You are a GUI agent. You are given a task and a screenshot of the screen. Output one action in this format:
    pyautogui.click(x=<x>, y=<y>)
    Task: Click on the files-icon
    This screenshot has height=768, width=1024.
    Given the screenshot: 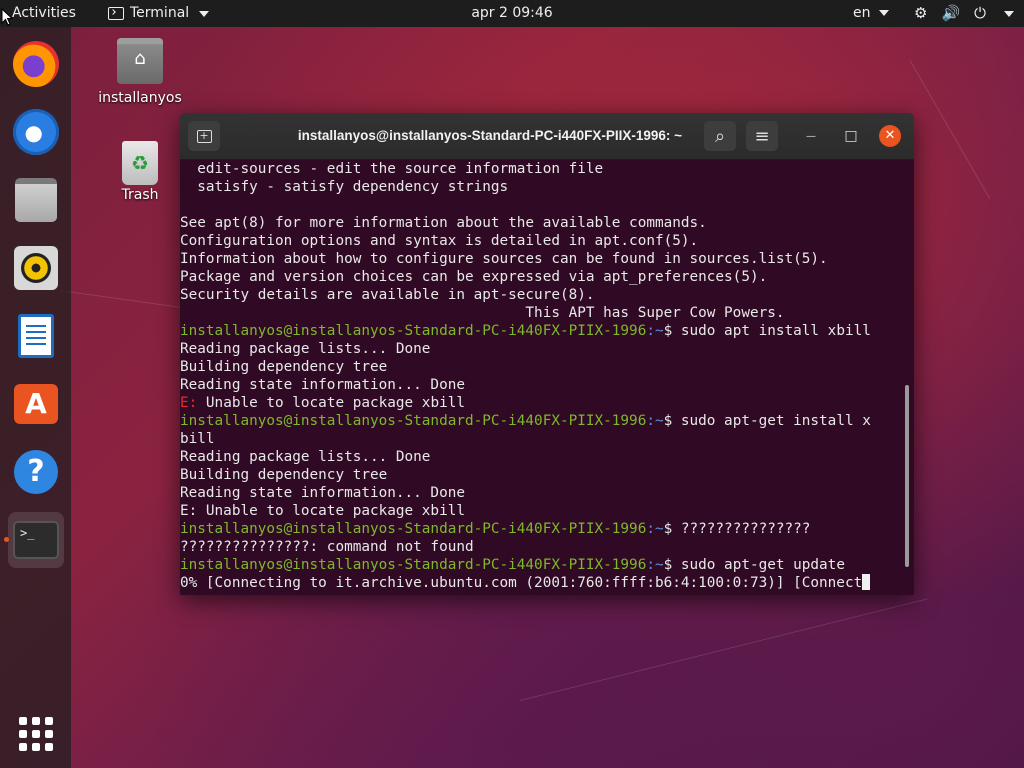 What is the action you would take?
    pyautogui.click(x=36, y=200)
    